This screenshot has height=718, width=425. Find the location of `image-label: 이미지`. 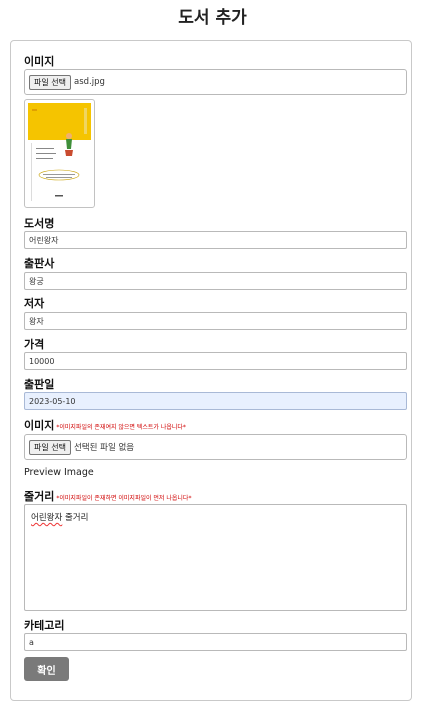

image-label: 이미지 is located at coordinates (39, 61).